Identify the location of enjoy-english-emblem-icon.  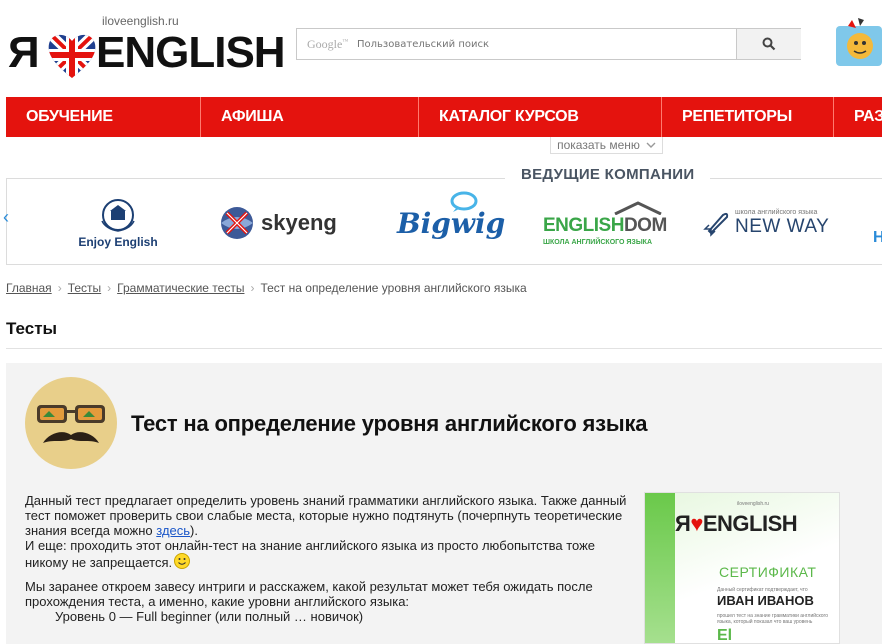
(118, 215).